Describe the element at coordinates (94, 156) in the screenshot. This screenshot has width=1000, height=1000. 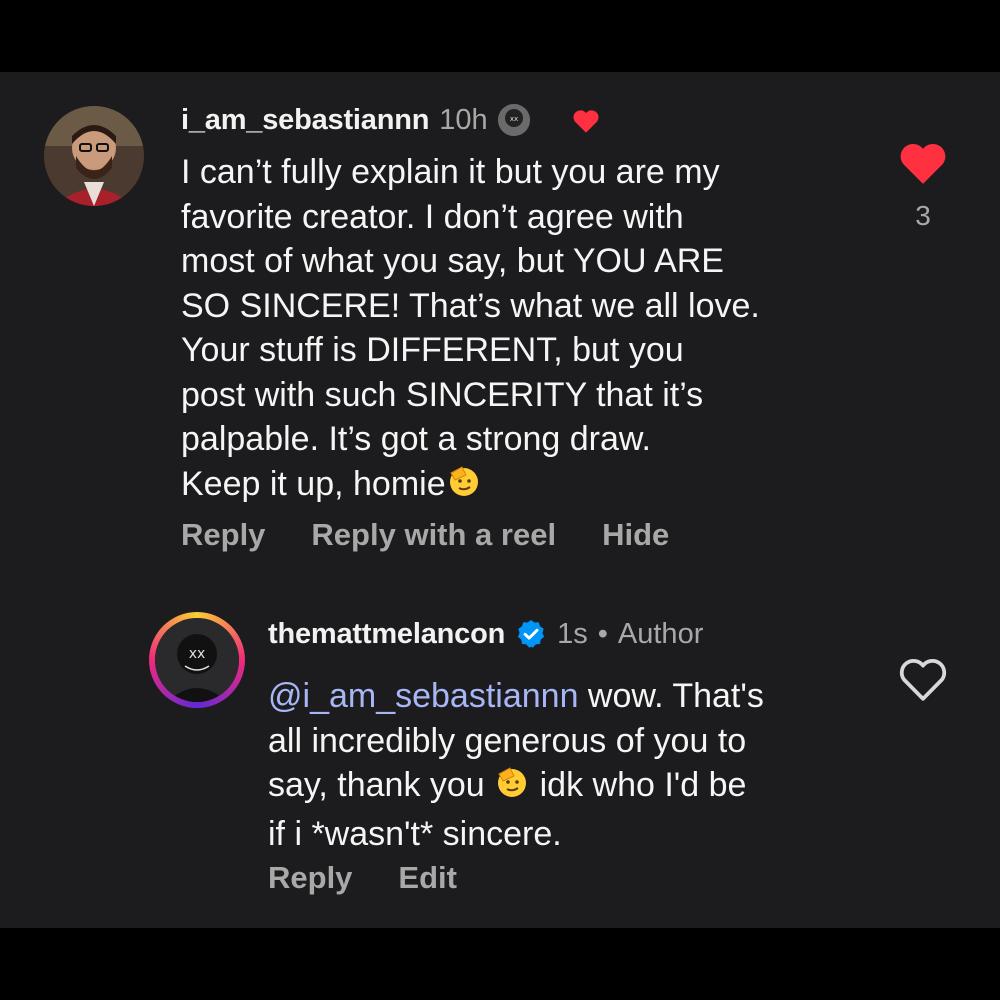
I see `commenter-avatar` at that location.